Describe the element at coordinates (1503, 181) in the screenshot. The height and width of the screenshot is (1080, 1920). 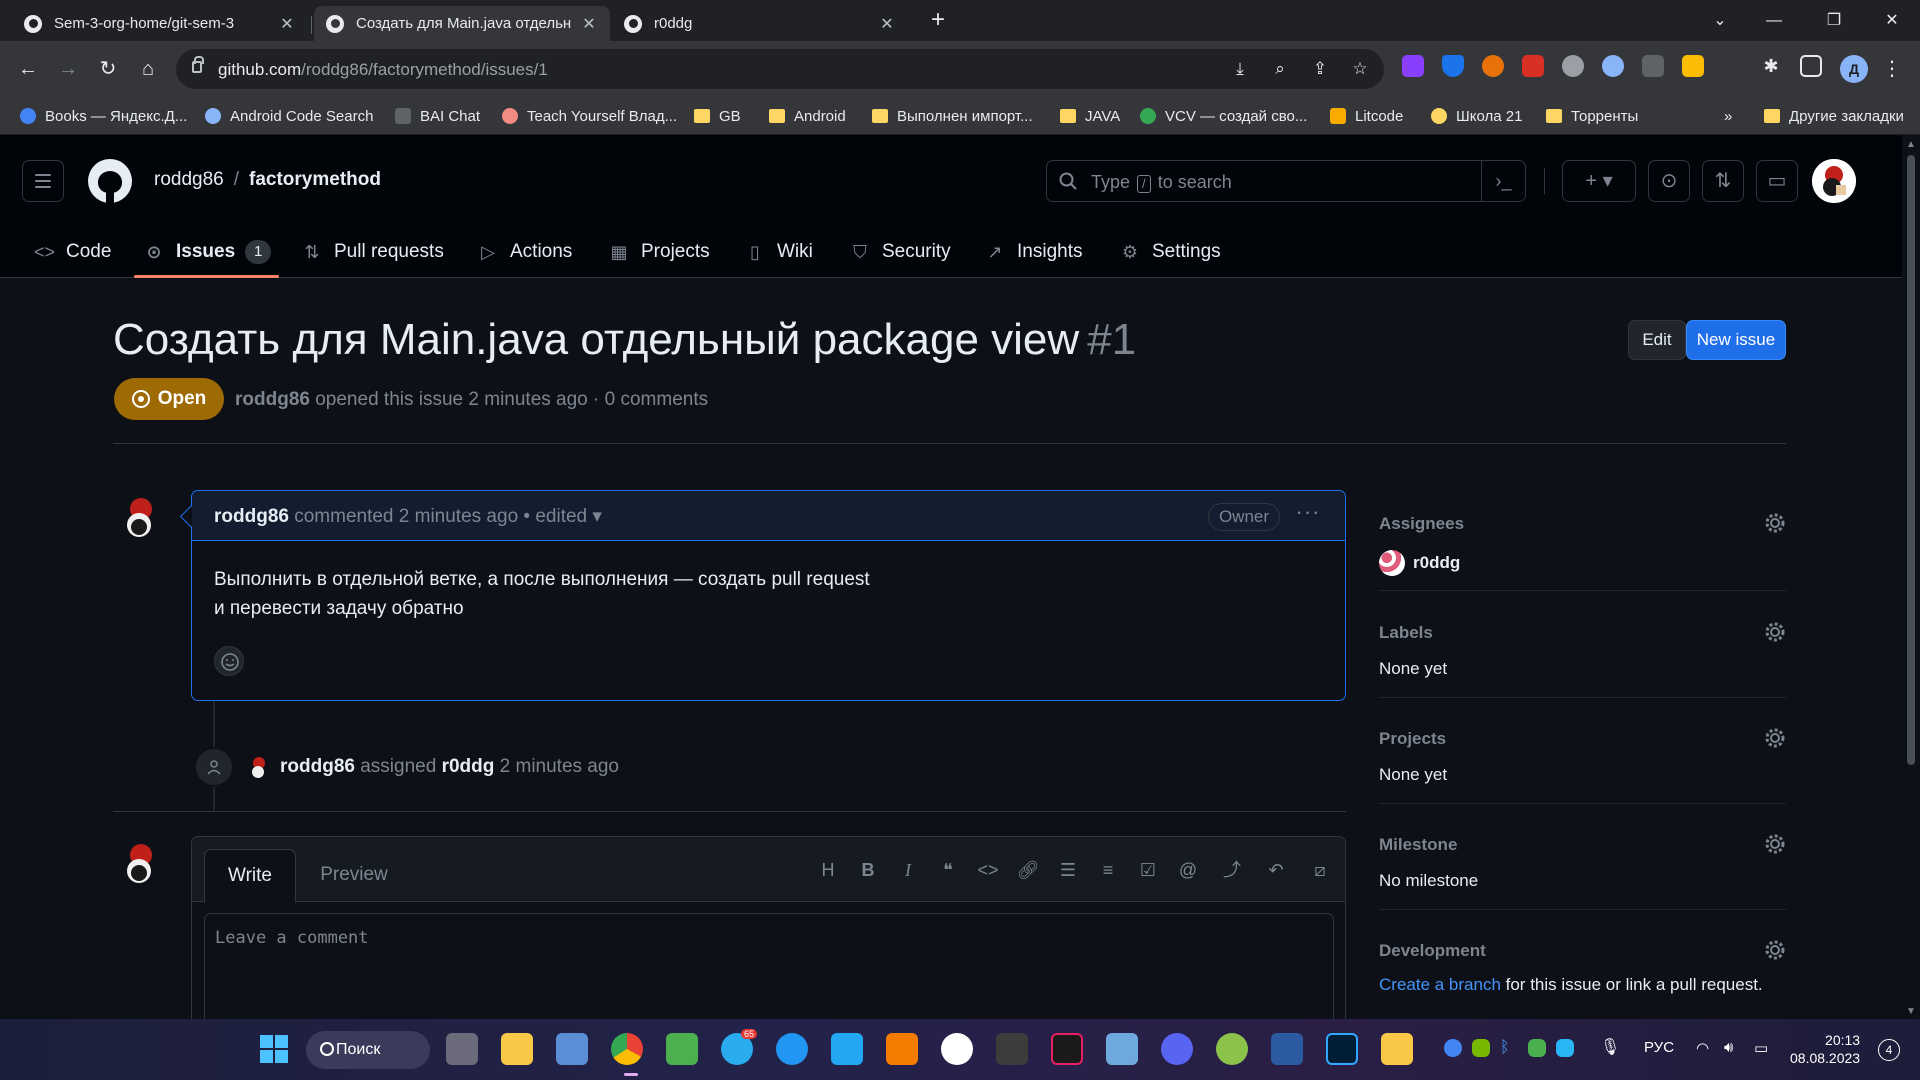
I see `command-palette-icon: ›_` at that location.